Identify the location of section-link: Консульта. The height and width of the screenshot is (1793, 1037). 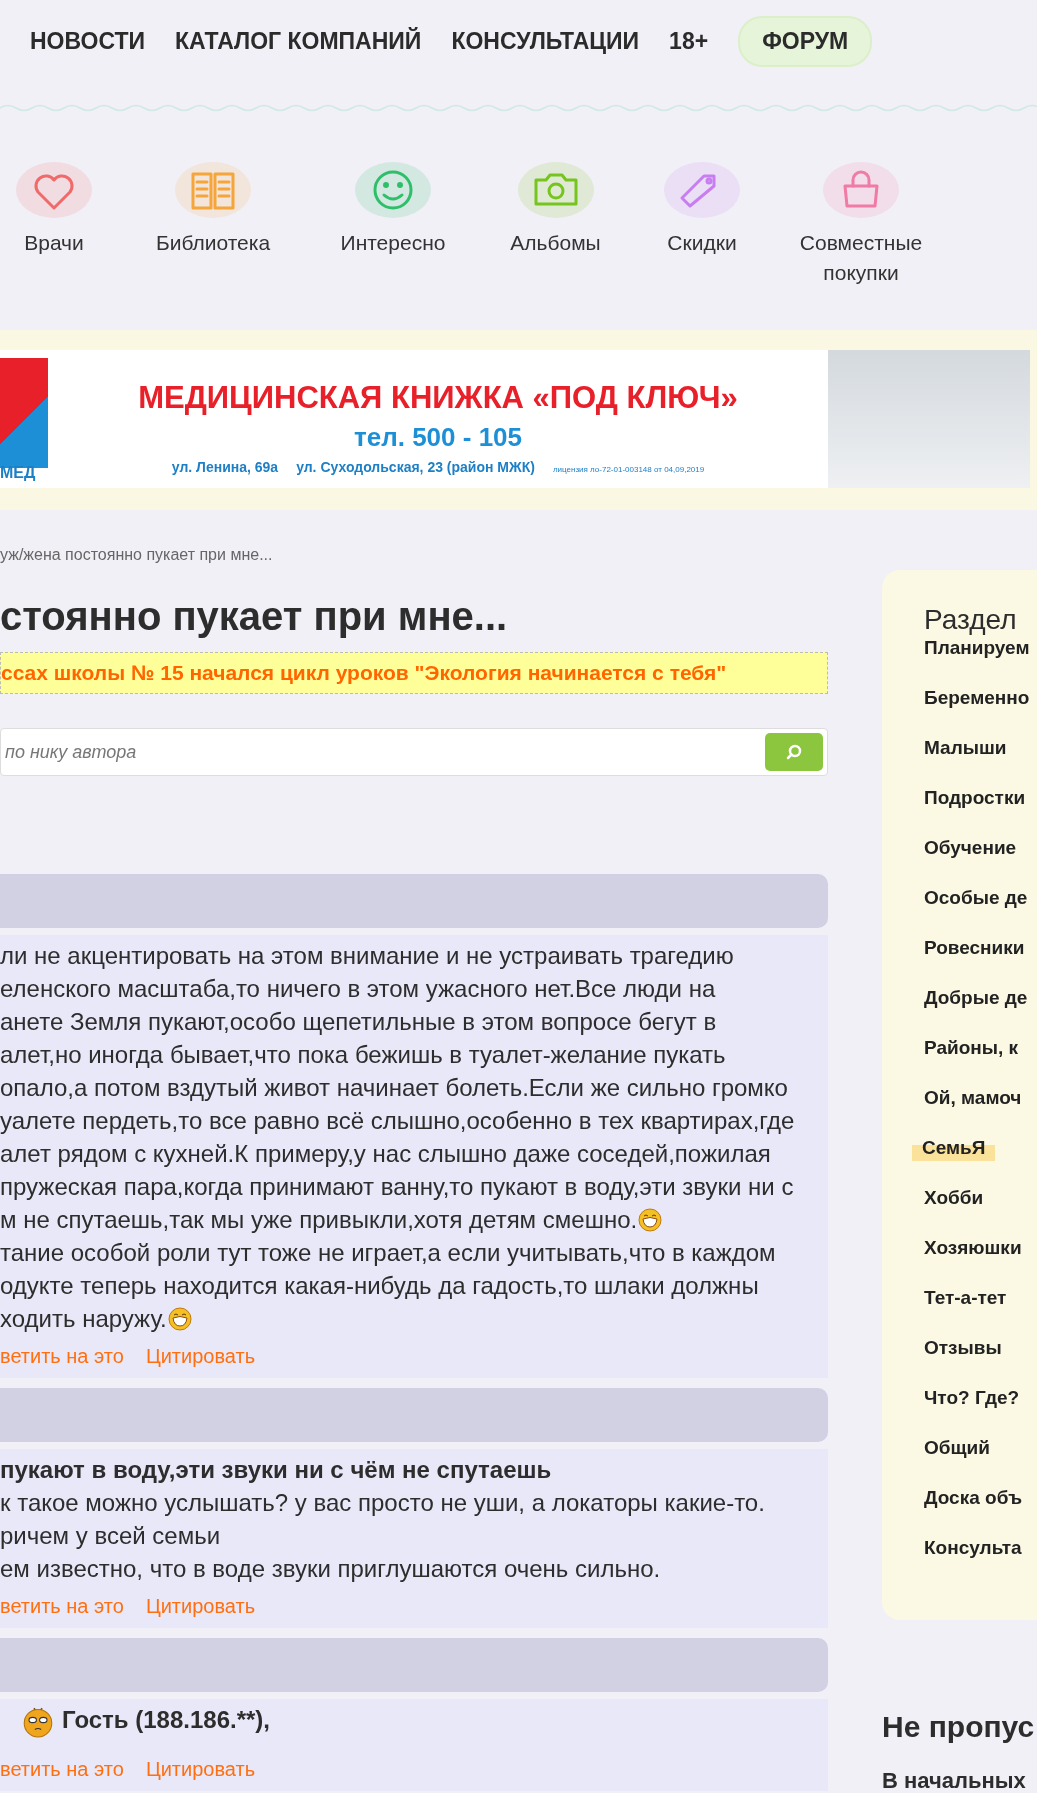
(973, 1555).